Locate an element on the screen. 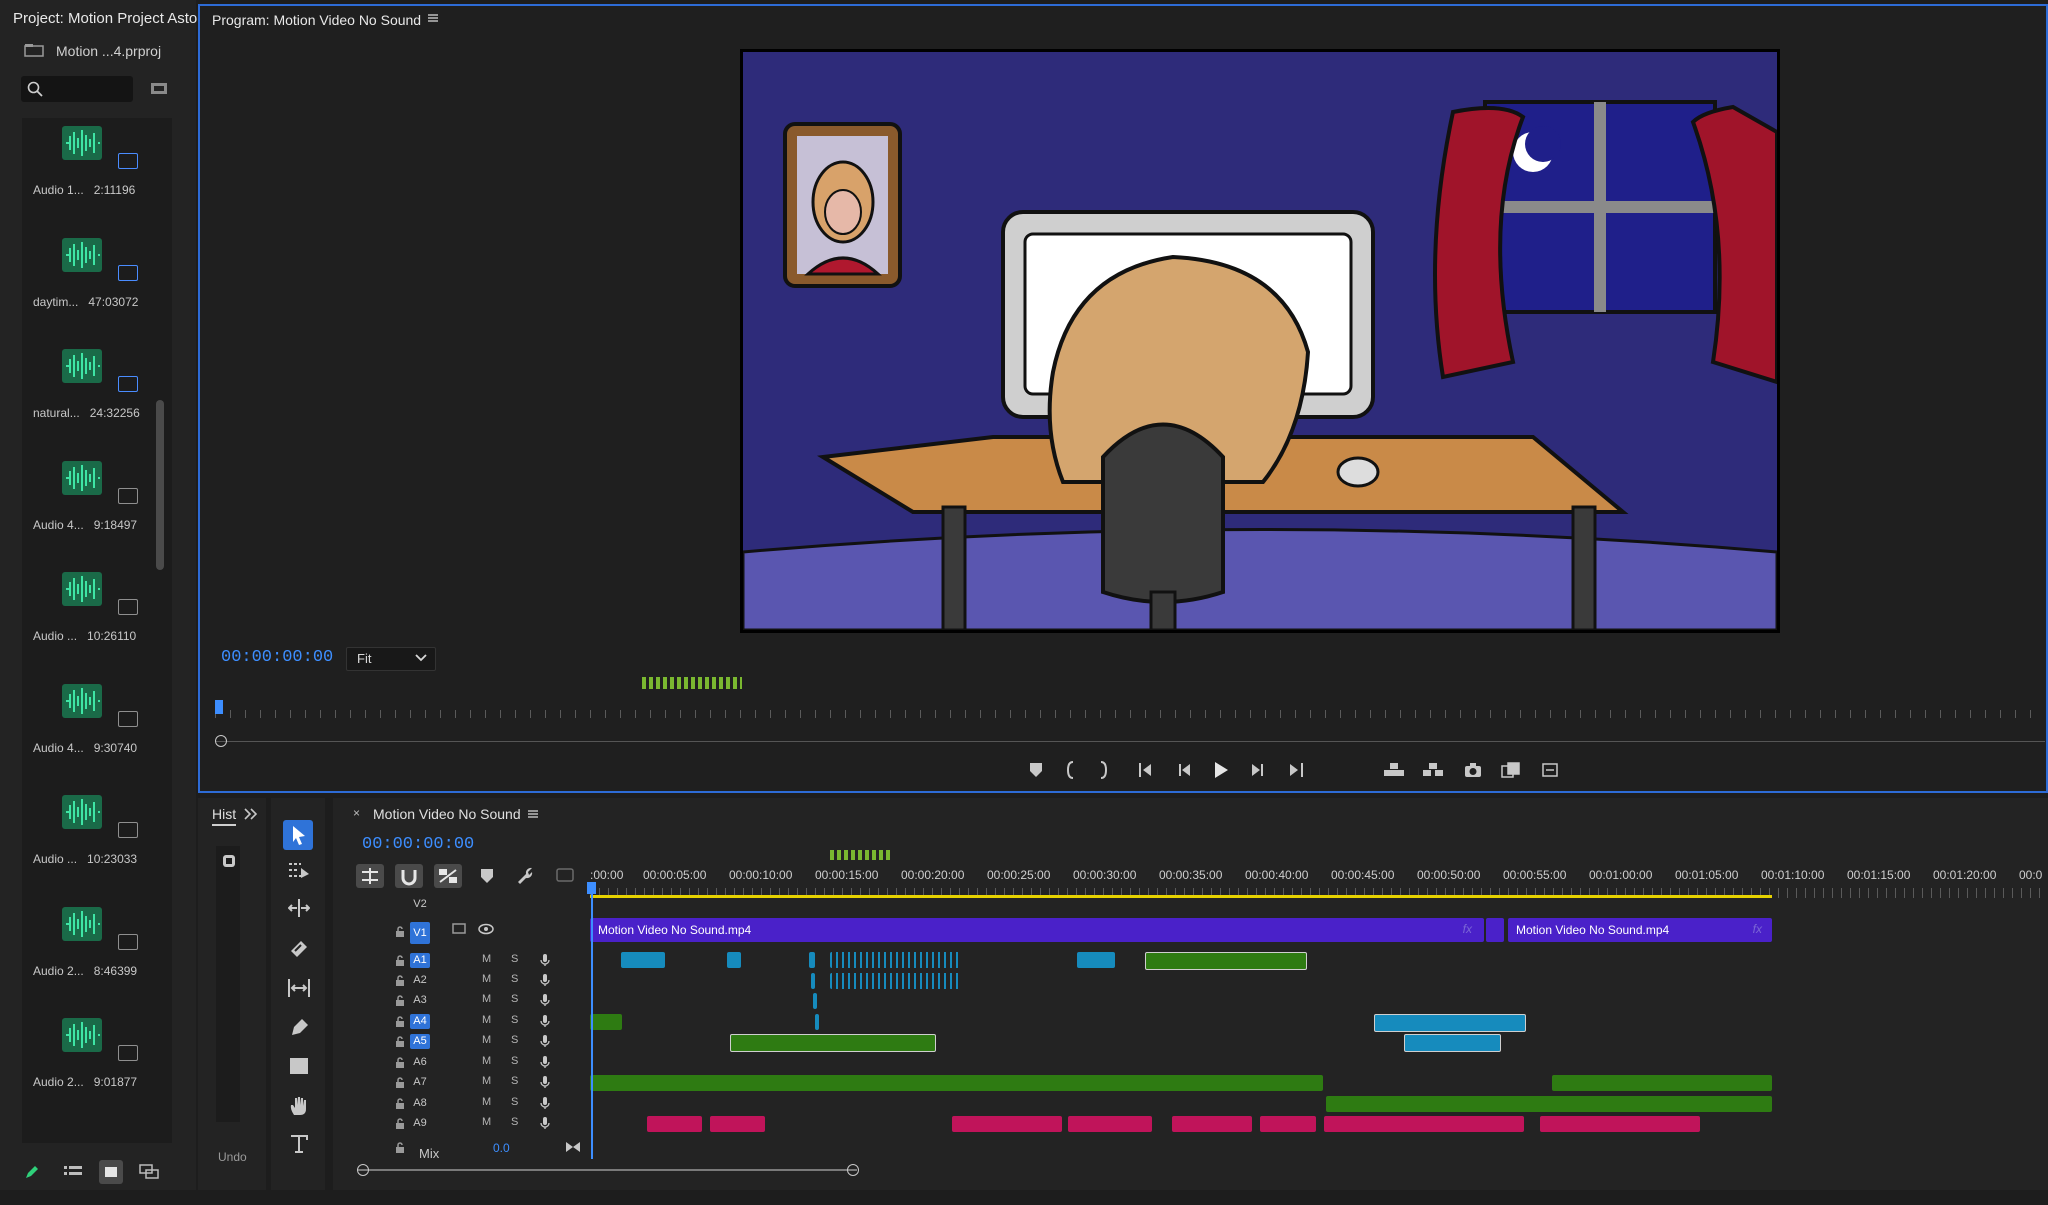 The image size is (2048, 1205). export-frame-icon is located at coordinates (1473, 770).